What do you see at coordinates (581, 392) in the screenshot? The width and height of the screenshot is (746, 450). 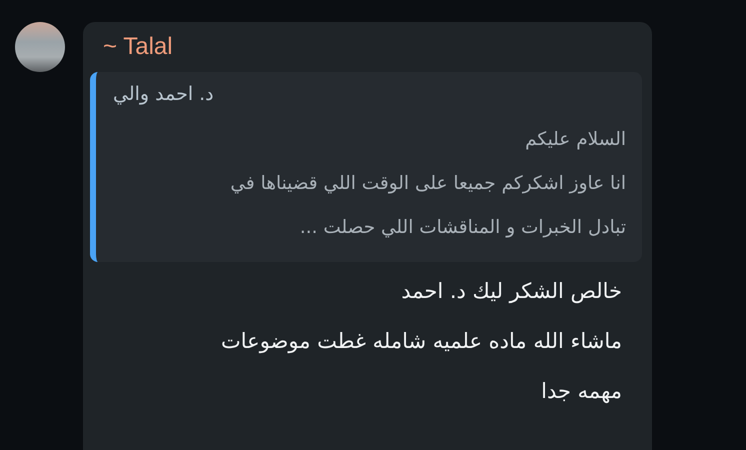 I see `message-text: مهمه جدا` at bounding box center [581, 392].